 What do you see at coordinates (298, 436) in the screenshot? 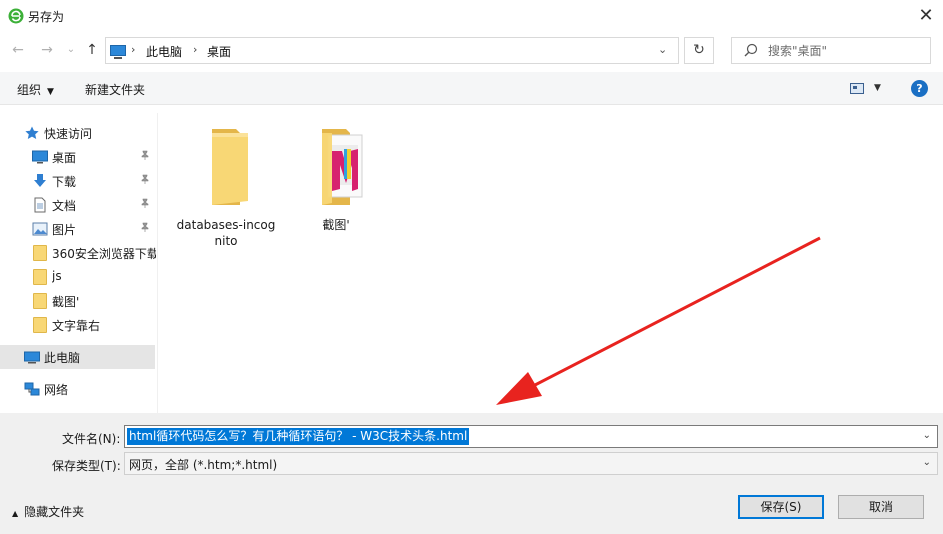
I see `filename-value: html循环代码怎么写？有几种循环语句？ - W3C技术头条.html` at bounding box center [298, 436].